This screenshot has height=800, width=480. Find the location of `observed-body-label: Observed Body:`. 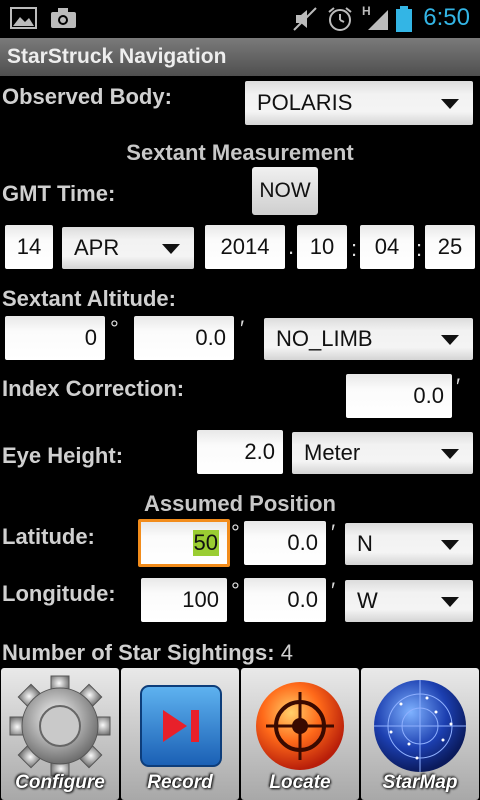

observed-body-label: Observed Body: is located at coordinates (87, 96).